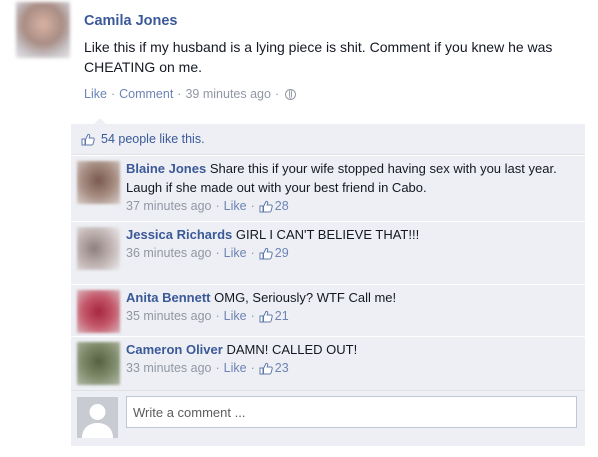 Image resolution: width=598 pixels, height=457 pixels. Describe the element at coordinates (352, 206) in the screenshot. I see `comment-meta: 37 minutes ago · Like · 28` at that location.